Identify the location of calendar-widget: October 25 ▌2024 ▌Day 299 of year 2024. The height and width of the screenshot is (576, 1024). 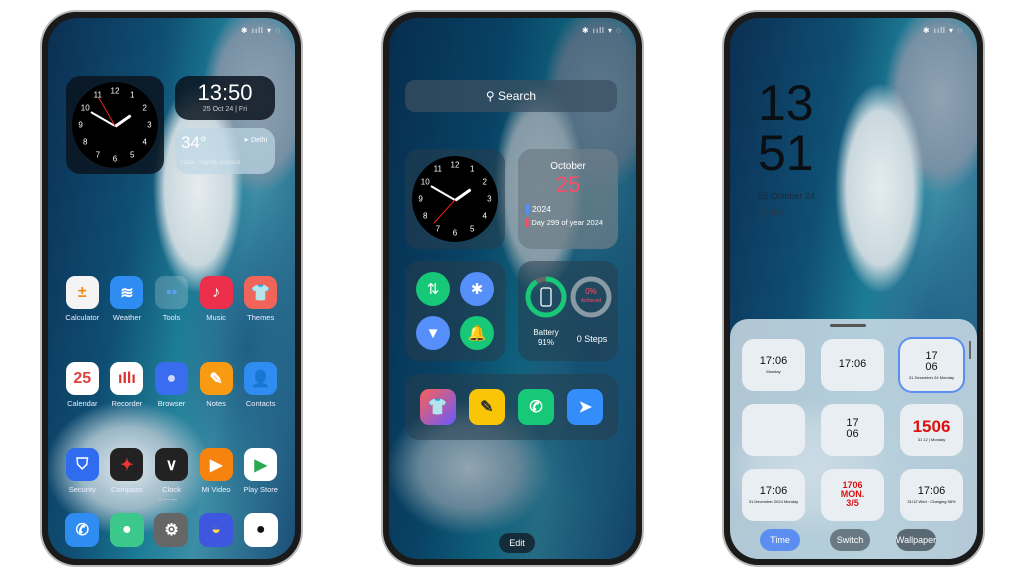
(568, 199).